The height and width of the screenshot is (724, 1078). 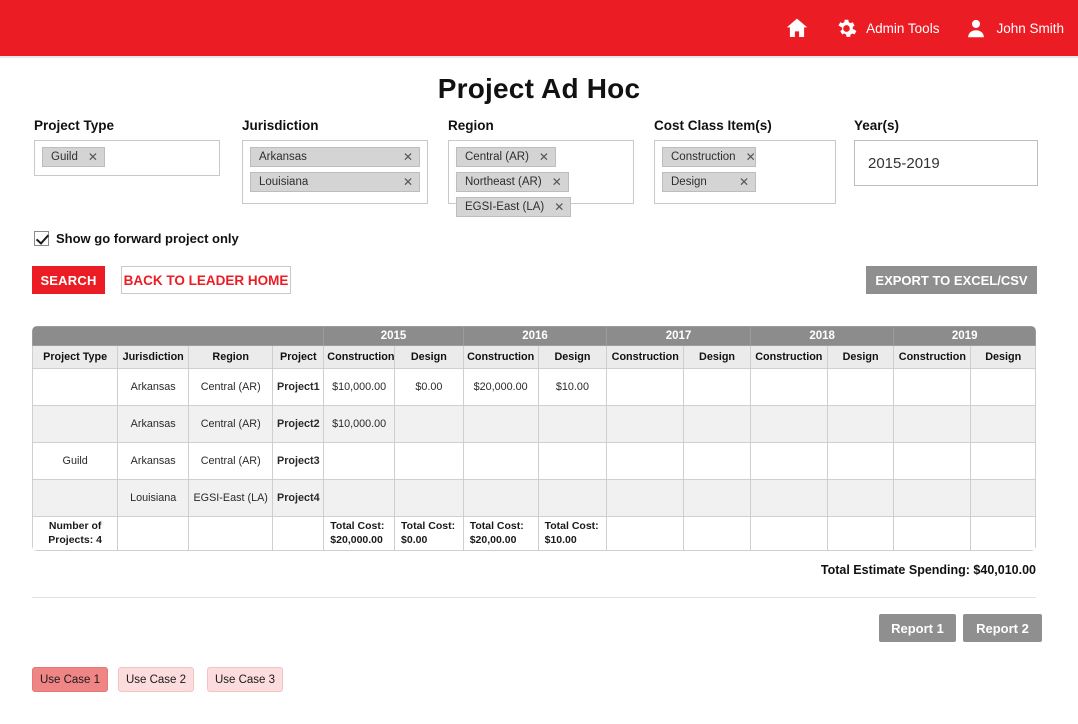 What do you see at coordinates (964, 336) in the screenshot?
I see `year-group-2019: 2019` at bounding box center [964, 336].